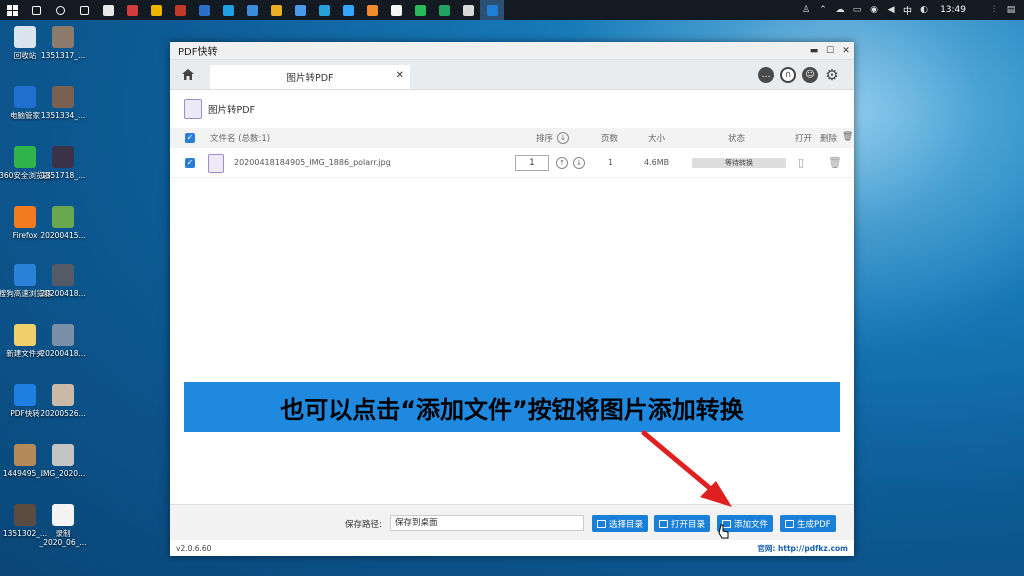 The height and width of the screenshot is (576, 1024). Describe the element at coordinates (840, 10) in the screenshot. I see `cloud-icon: ☁` at that location.